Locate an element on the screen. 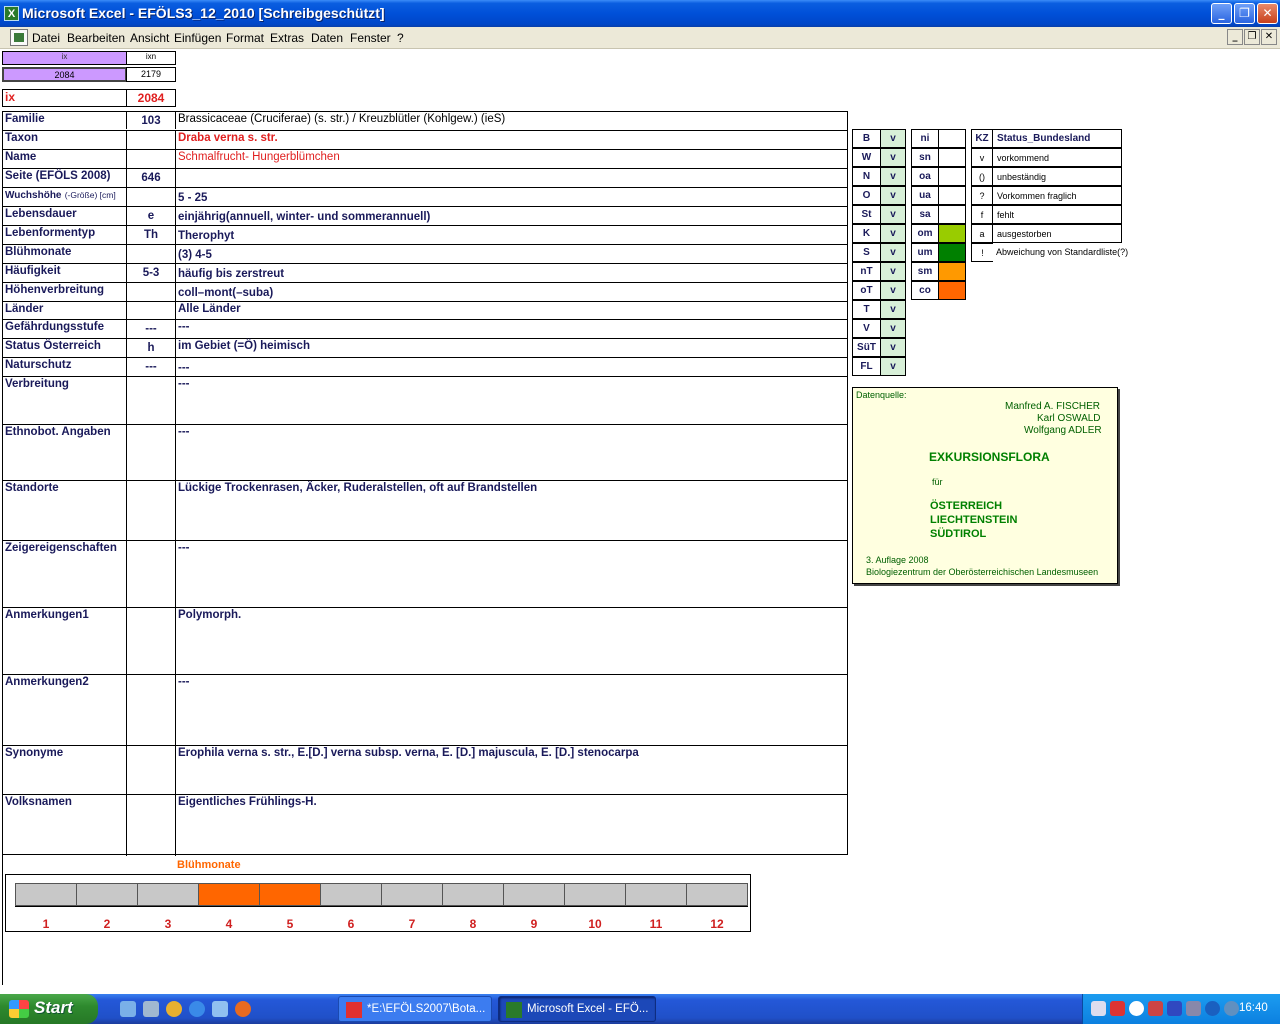  minimize-button: _ is located at coordinates (1221, 13).